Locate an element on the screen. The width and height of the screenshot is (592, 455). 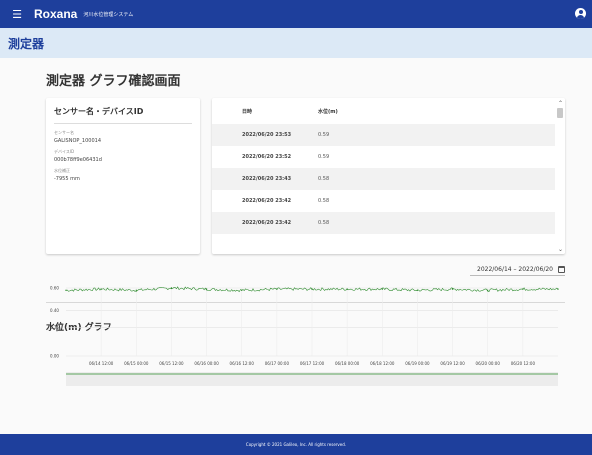
account-circle-icon is located at coordinates (580, 13).